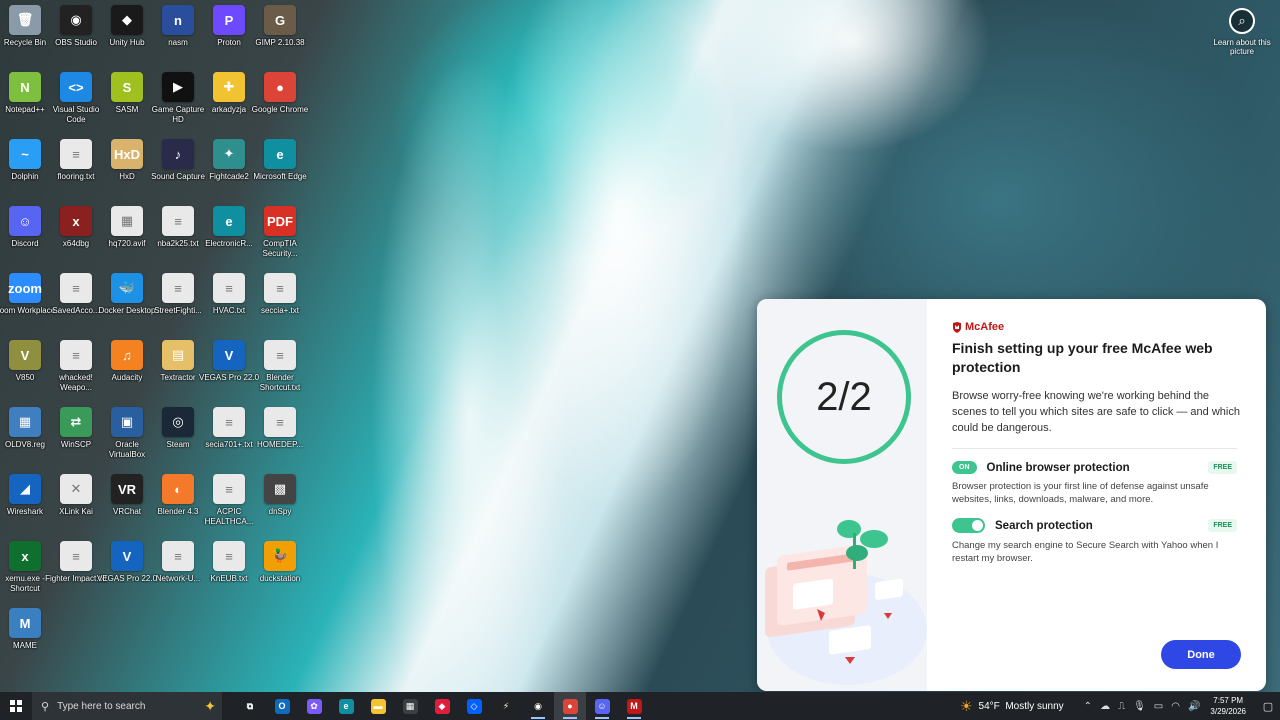  What do you see at coordinates (76, 439) in the screenshot?
I see `desktop-icon: ⇄ WinSCP` at bounding box center [76, 439].